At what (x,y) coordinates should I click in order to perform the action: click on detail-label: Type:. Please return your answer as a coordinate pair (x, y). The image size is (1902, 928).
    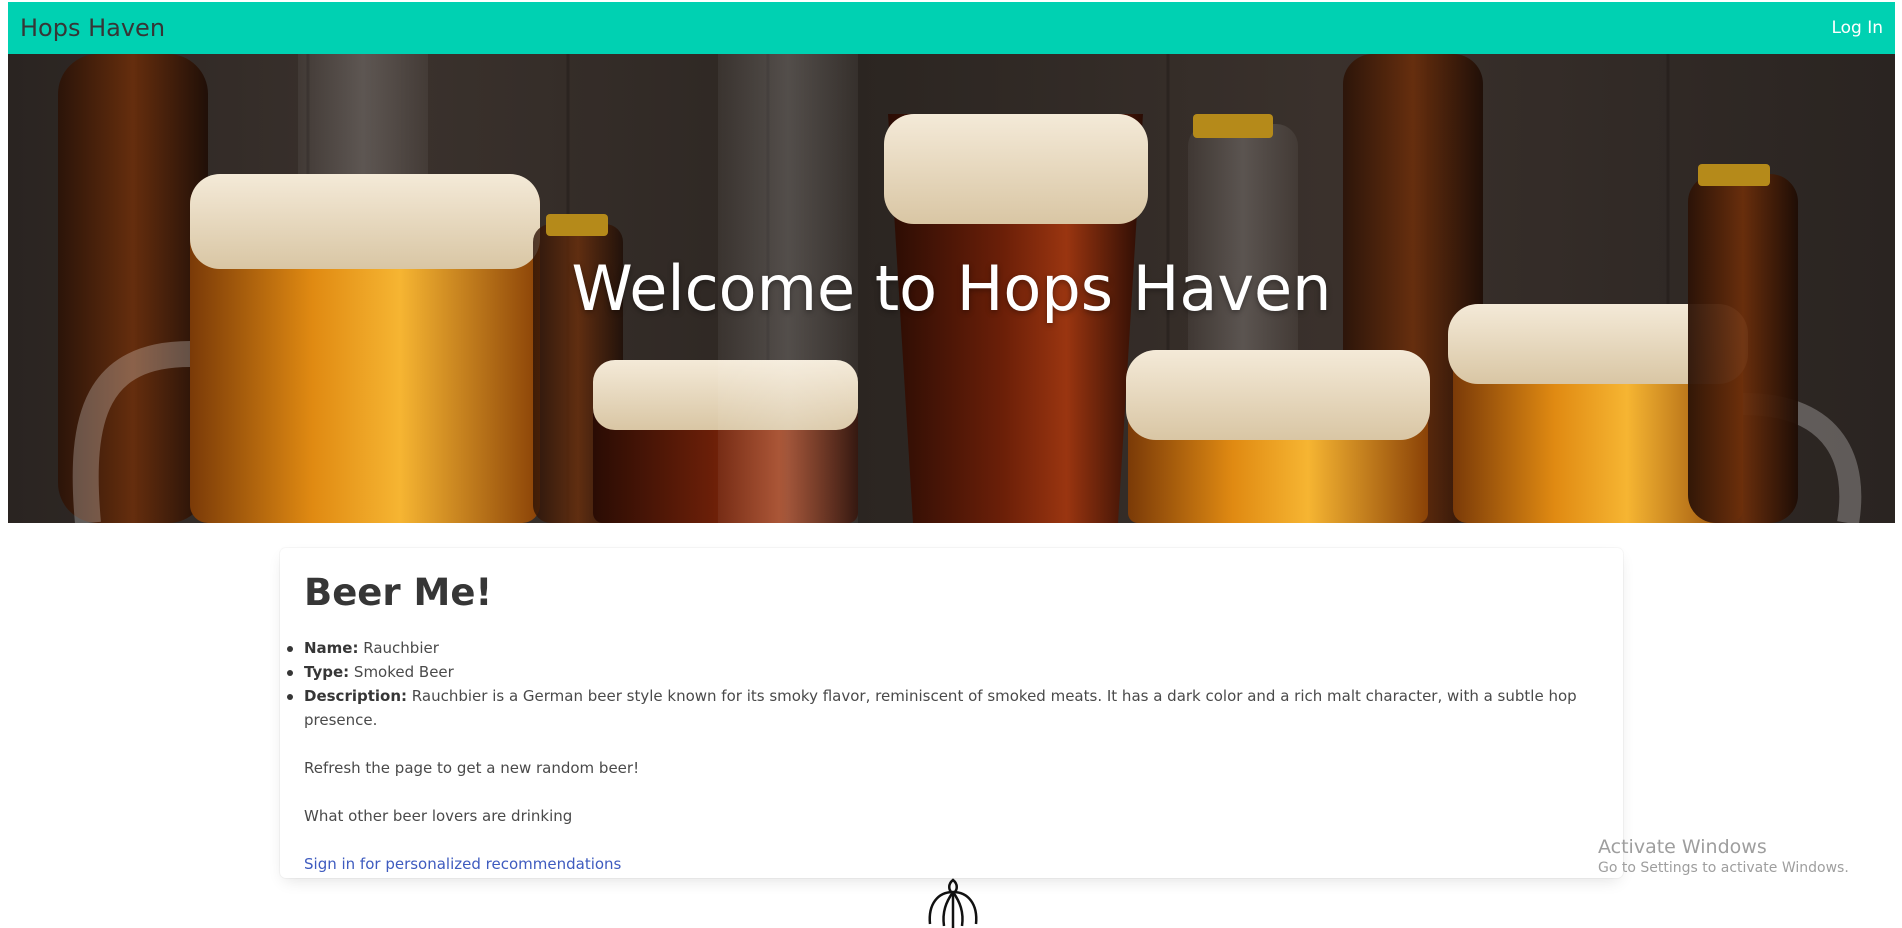
    Looking at the image, I should click on (327, 672).